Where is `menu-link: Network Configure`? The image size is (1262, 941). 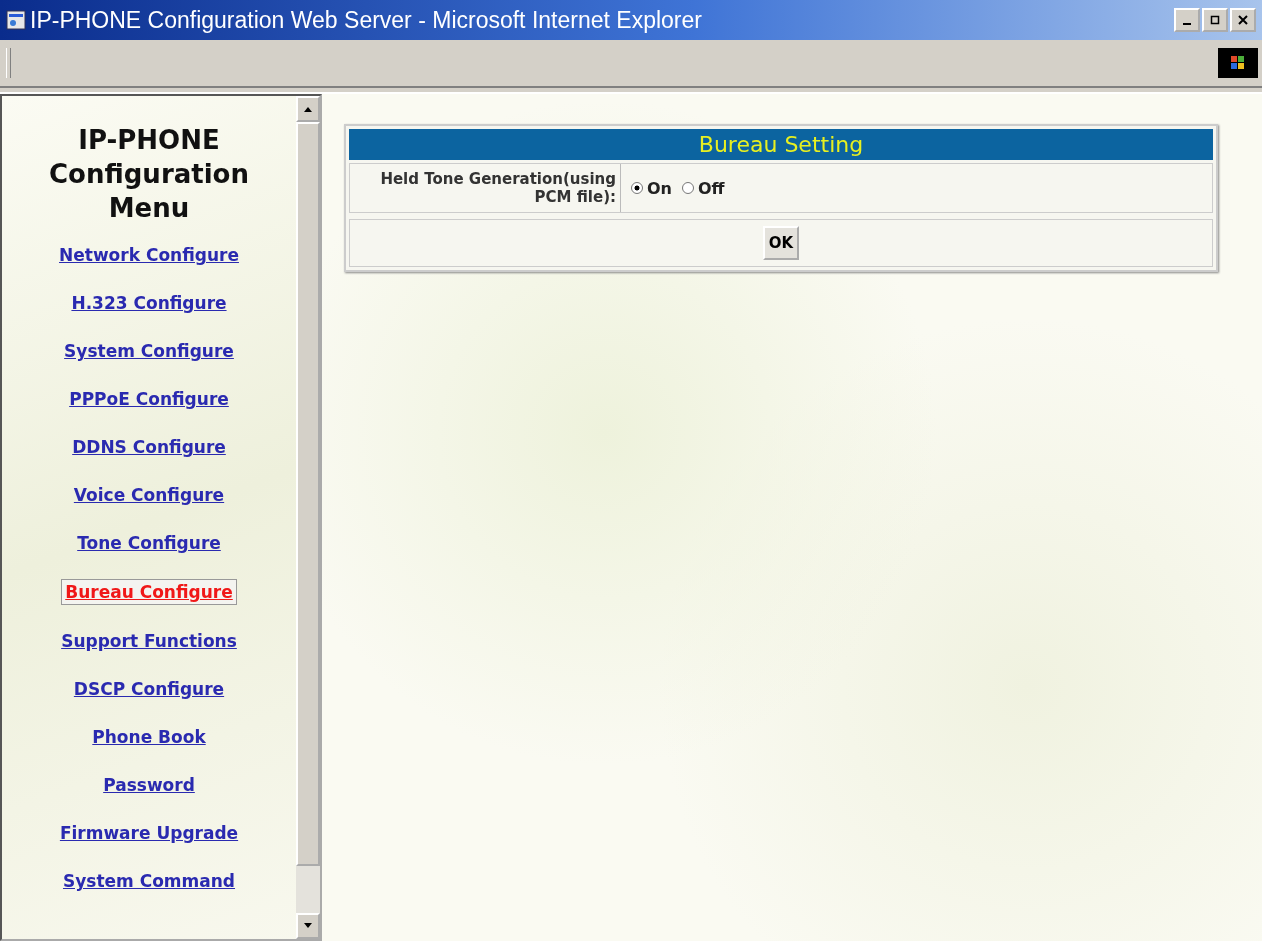 menu-link: Network Configure is located at coordinates (149, 255).